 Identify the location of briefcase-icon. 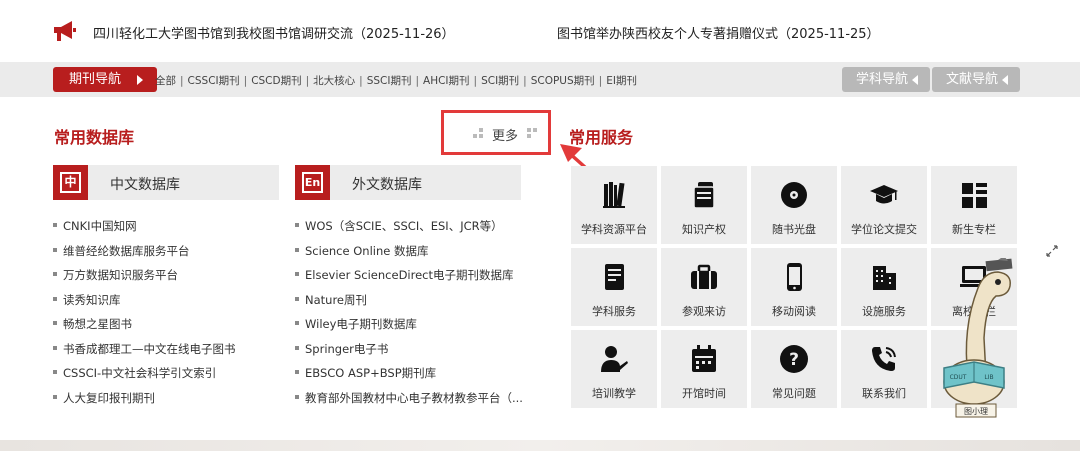
(704, 276).